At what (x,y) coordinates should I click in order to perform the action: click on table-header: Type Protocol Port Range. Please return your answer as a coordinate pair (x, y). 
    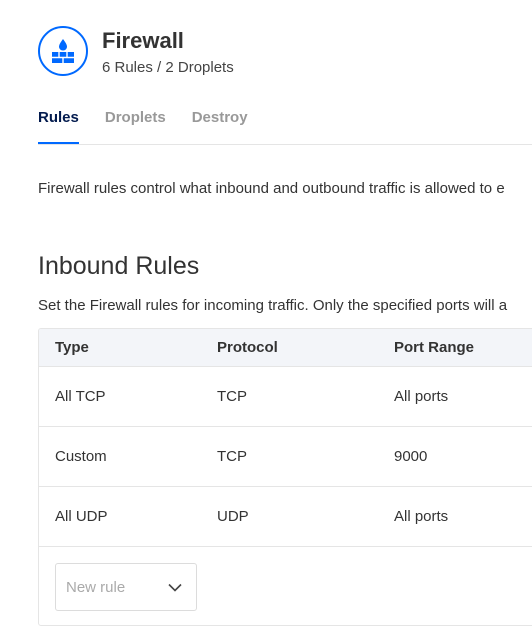
    Looking at the image, I should click on (285, 348).